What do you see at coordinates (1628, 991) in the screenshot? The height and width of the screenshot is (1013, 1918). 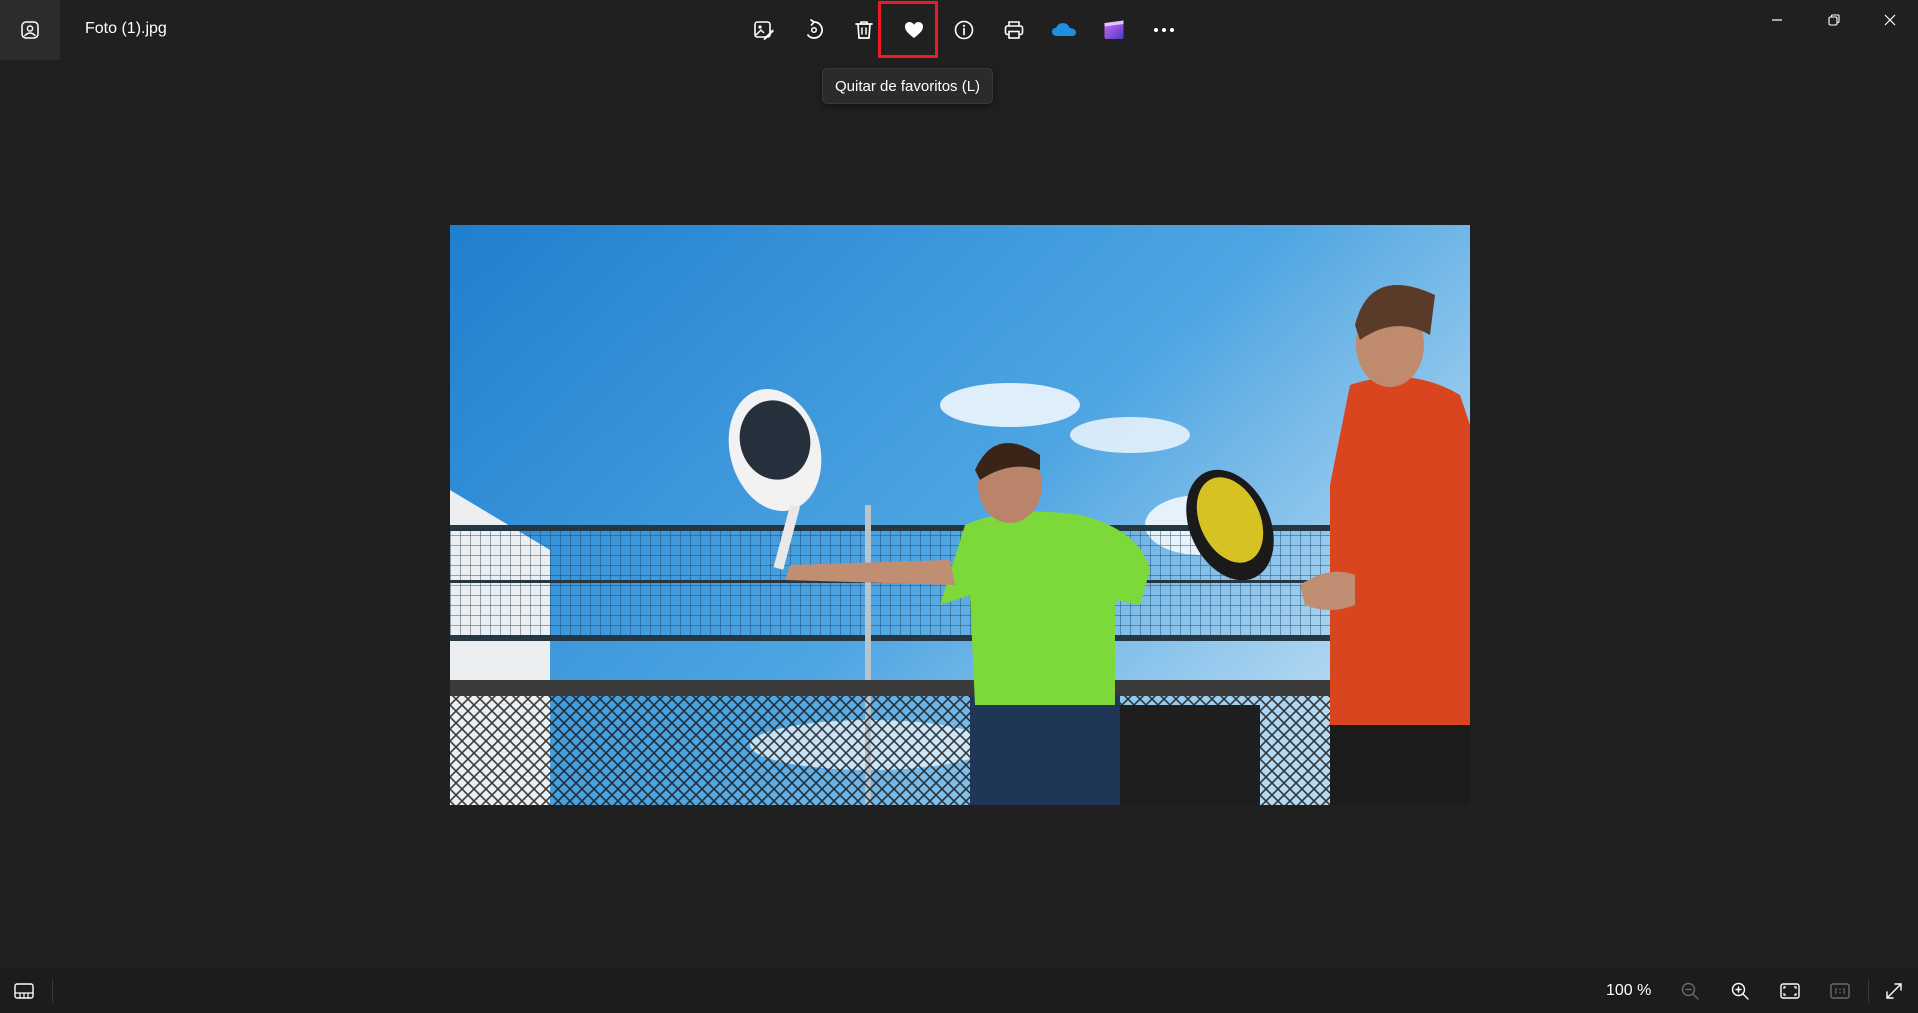 I see `zoom-level: 100 %` at bounding box center [1628, 991].